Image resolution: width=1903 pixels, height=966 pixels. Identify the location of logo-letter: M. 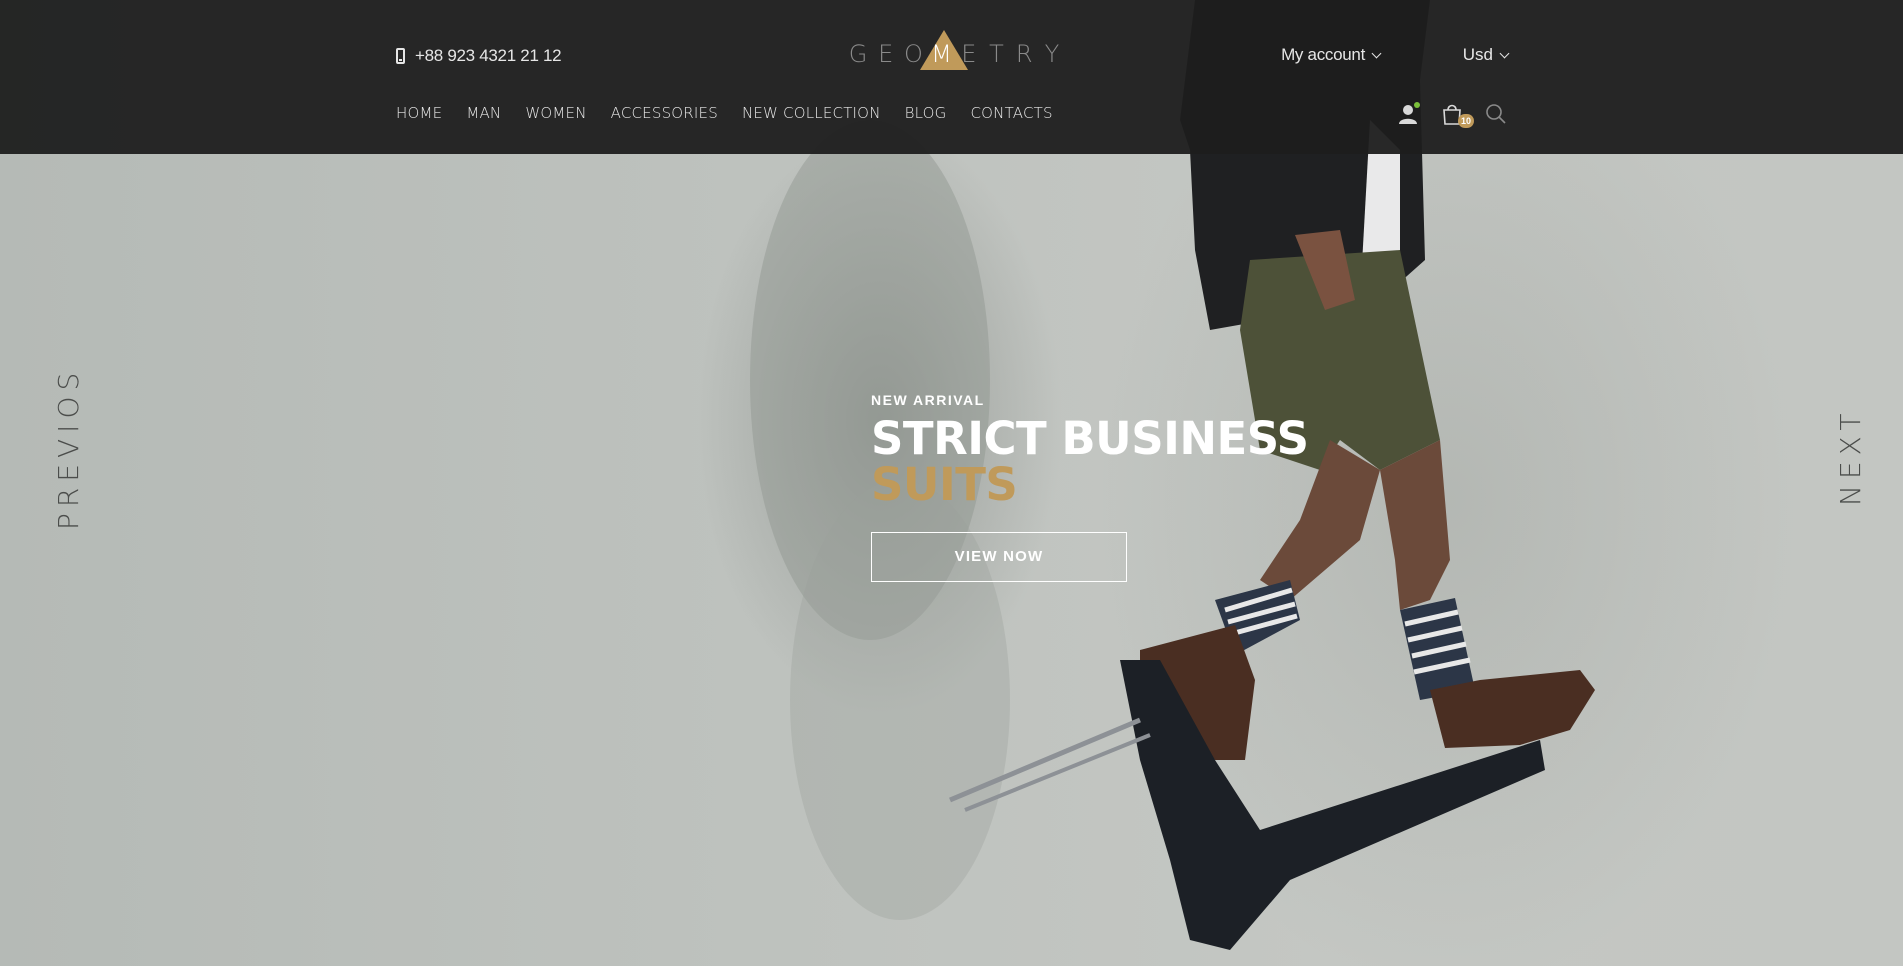
(941, 54).